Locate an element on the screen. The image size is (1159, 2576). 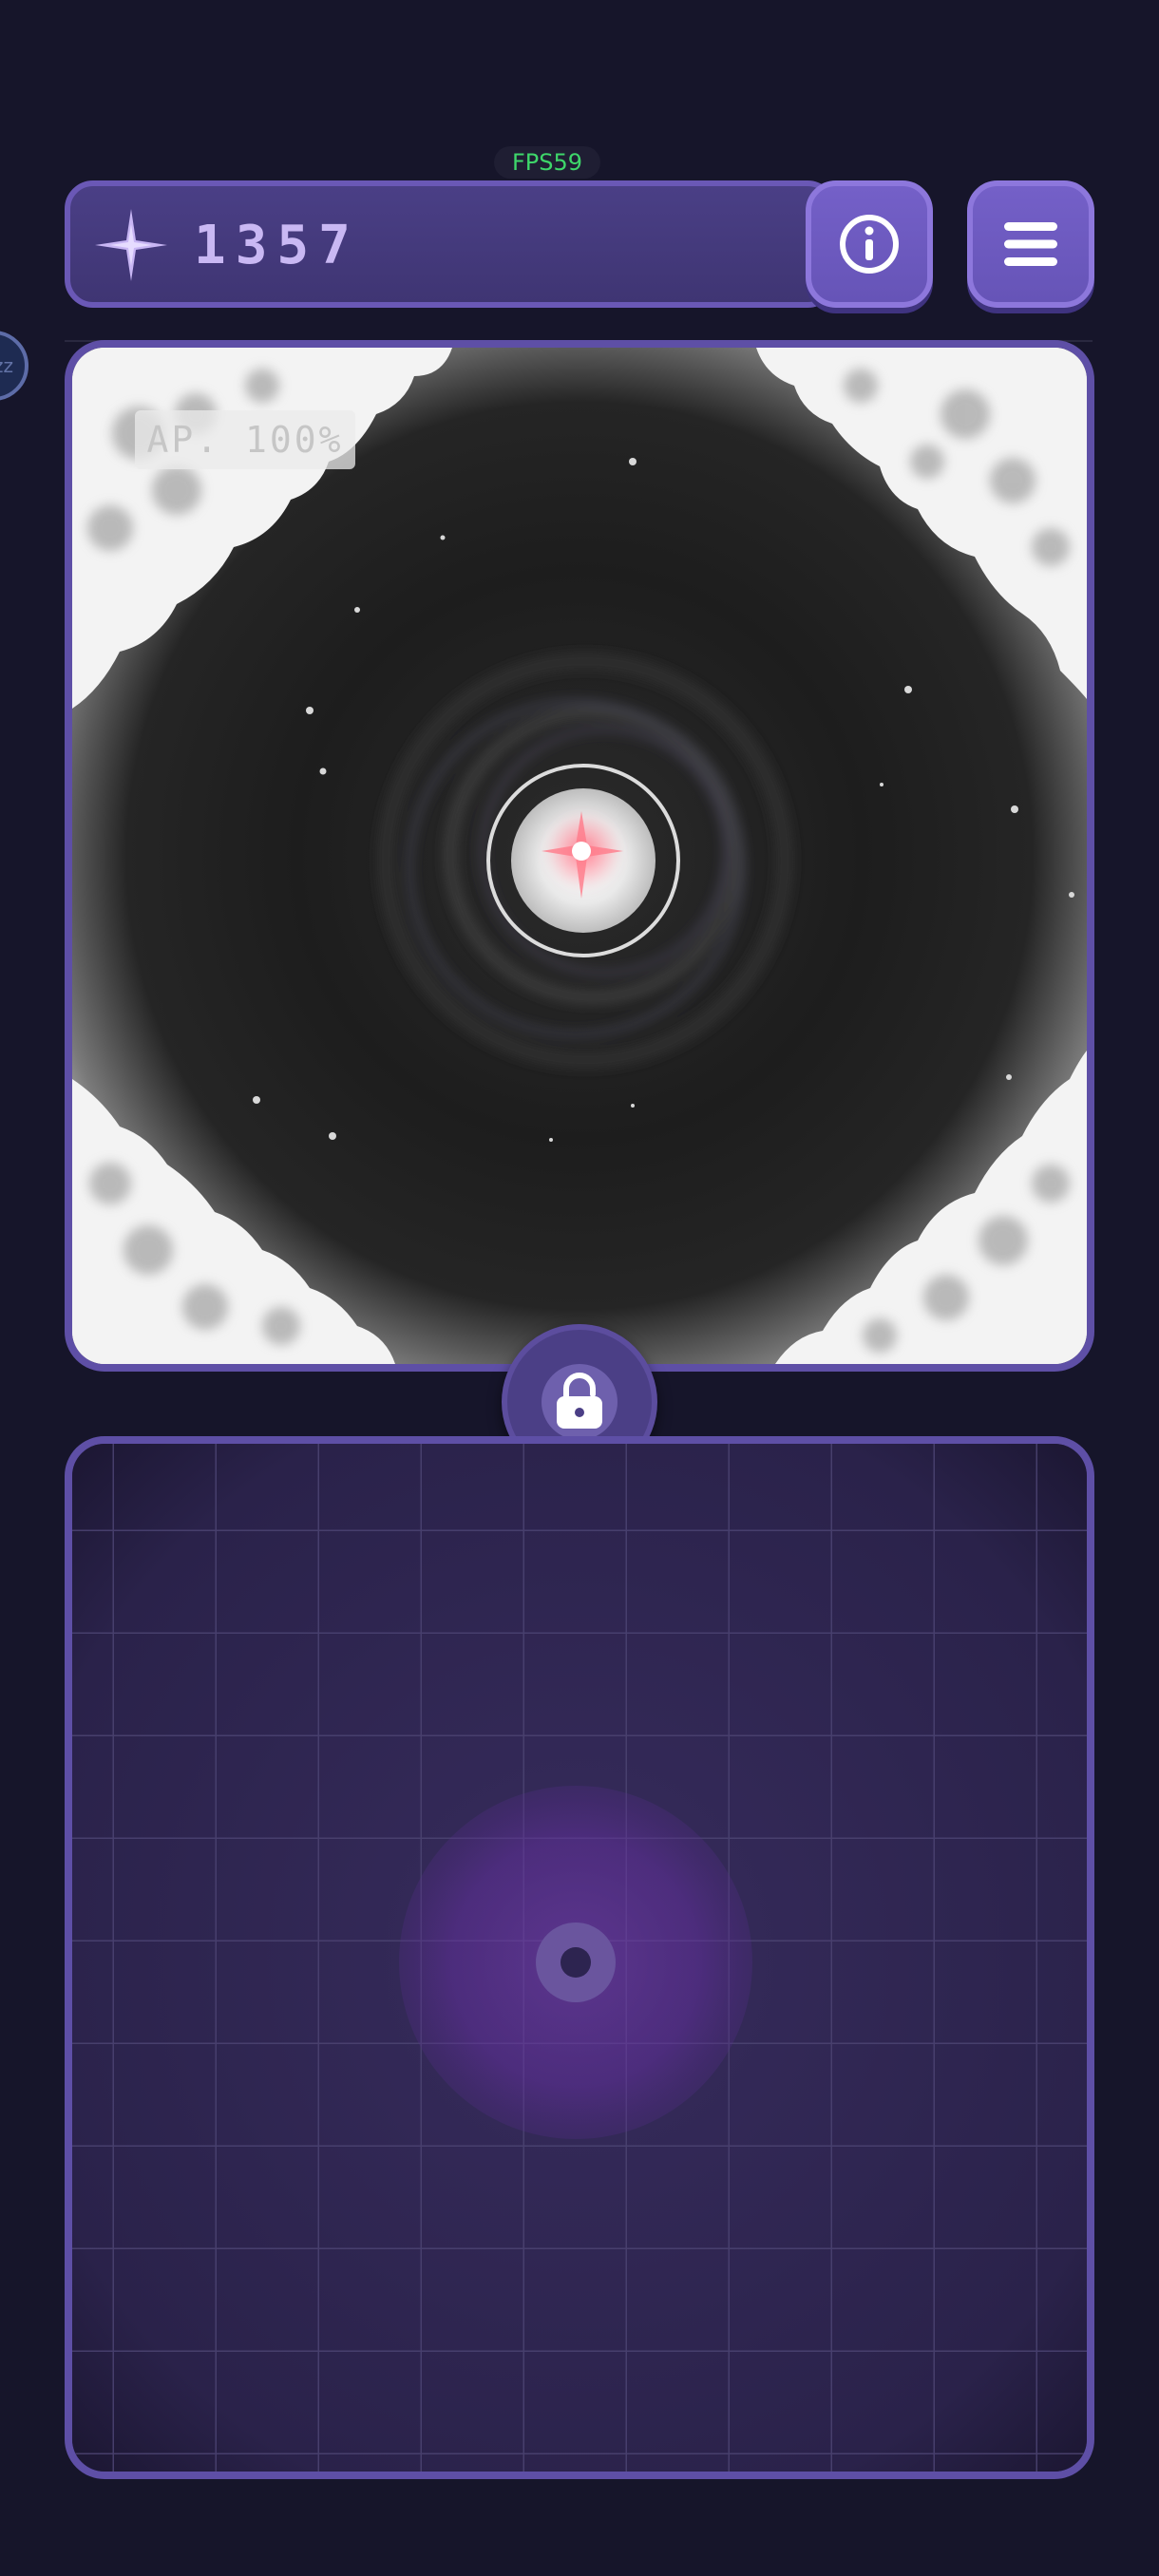
ap-label: AP. 100% is located at coordinates (245, 439).